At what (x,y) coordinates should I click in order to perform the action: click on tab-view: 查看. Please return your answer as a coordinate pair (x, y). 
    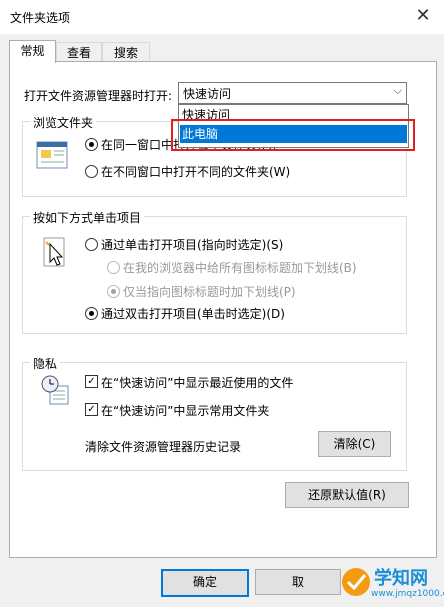
    Looking at the image, I should click on (79, 52).